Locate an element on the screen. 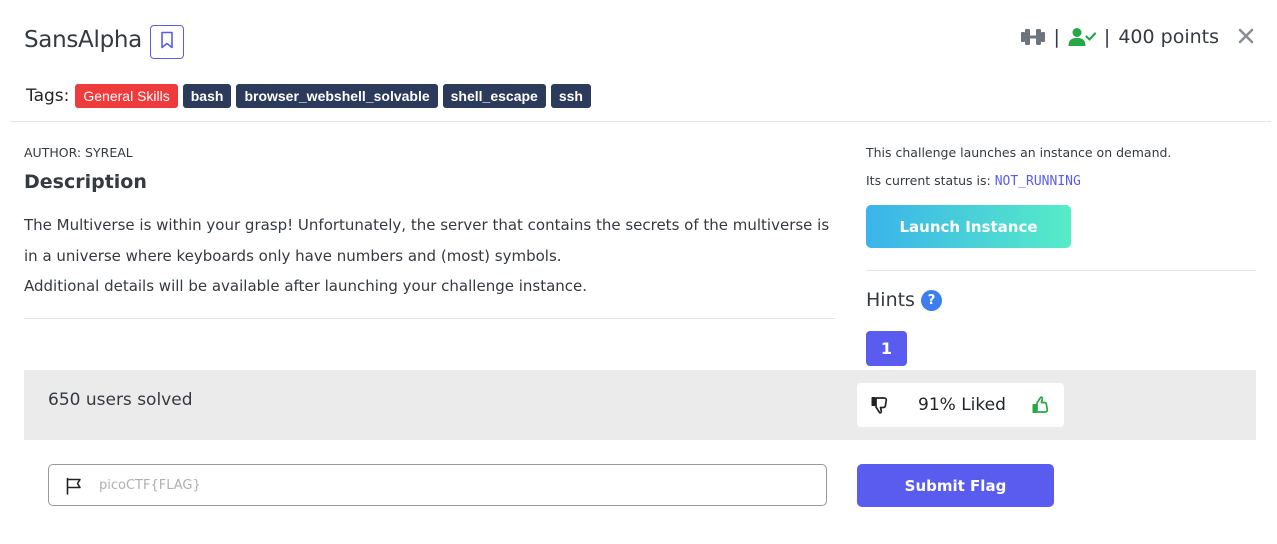 The image size is (1277, 544). users-solved: 650 users solved is located at coordinates (120, 400).